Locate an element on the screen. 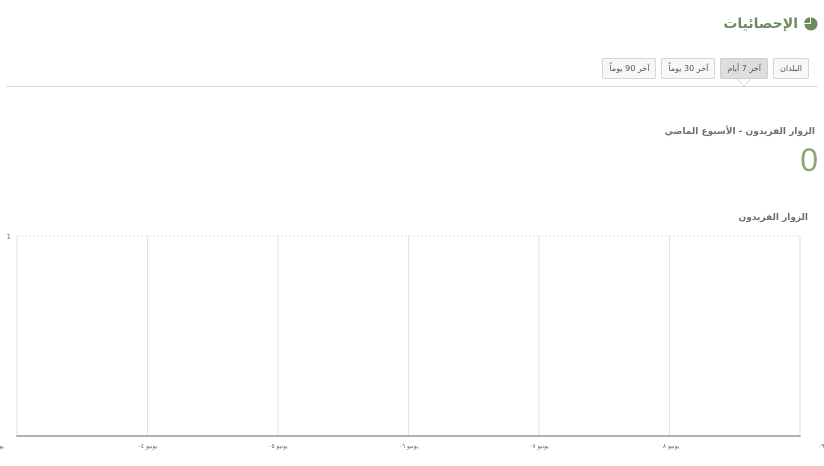  tab-last-7-days: آخر 7 أيام is located at coordinates (744, 72).